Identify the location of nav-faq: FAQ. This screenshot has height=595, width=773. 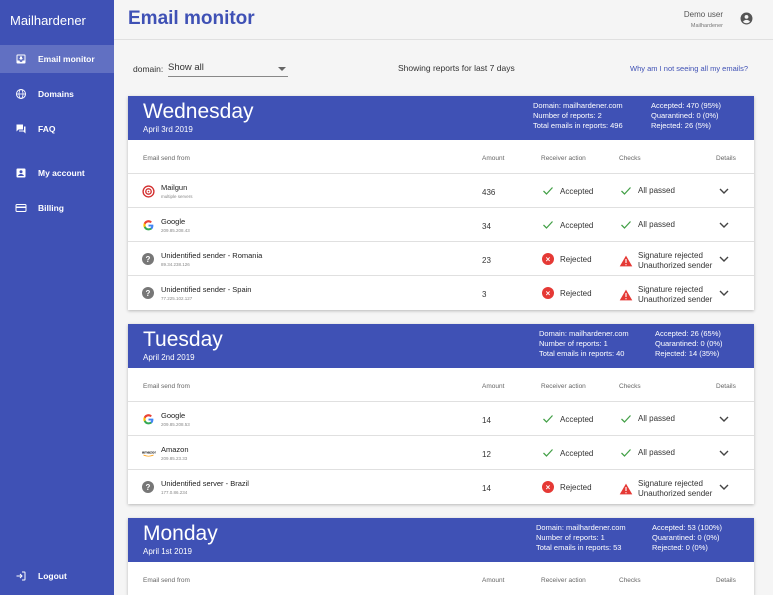
(57, 129).